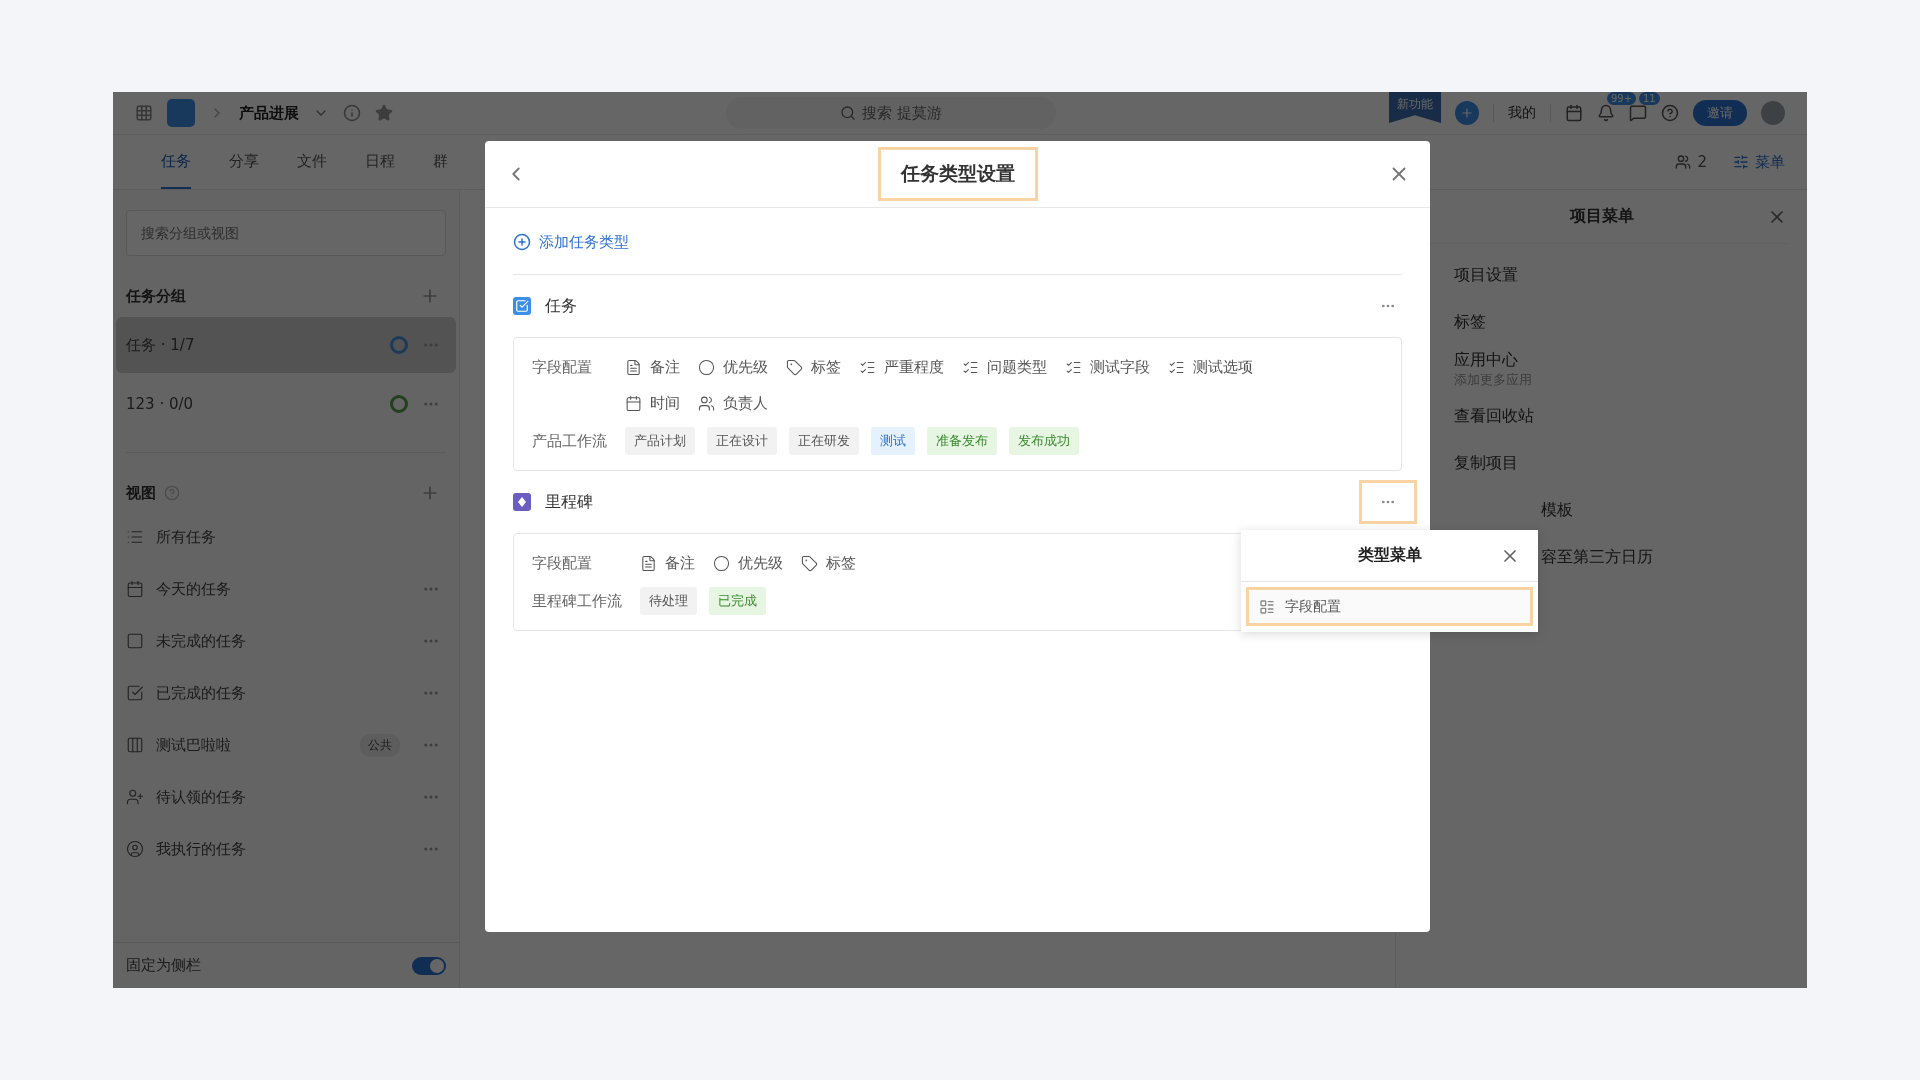 This screenshot has width=1920, height=1080. I want to click on view-item: 未完成的任务, so click(283, 641).